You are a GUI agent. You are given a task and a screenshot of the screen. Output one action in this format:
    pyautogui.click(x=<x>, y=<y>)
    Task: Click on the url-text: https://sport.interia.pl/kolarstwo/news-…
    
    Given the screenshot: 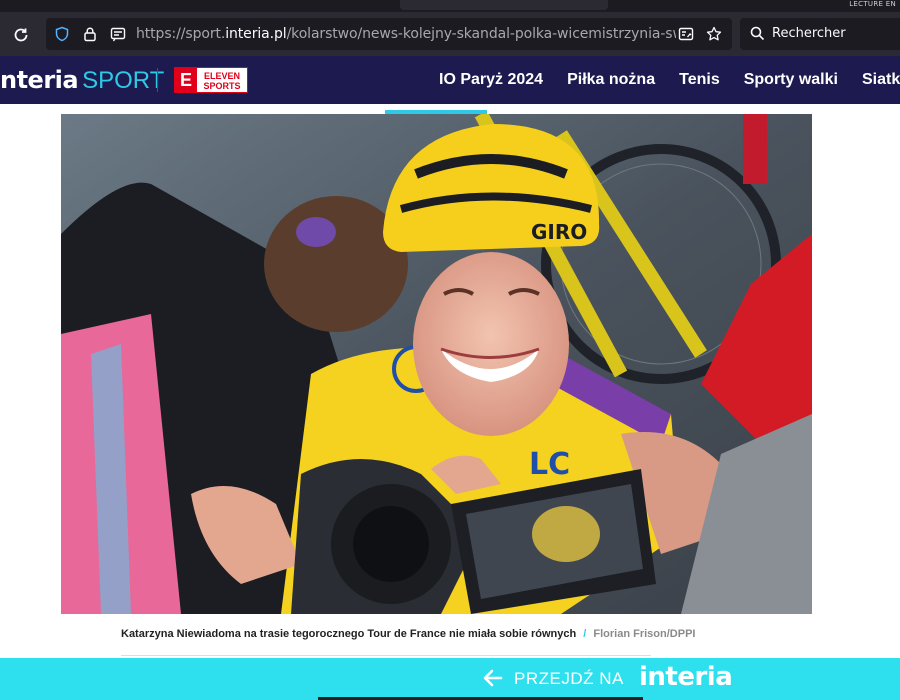 What is the action you would take?
    pyautogui.click(x=406, y=34)
    